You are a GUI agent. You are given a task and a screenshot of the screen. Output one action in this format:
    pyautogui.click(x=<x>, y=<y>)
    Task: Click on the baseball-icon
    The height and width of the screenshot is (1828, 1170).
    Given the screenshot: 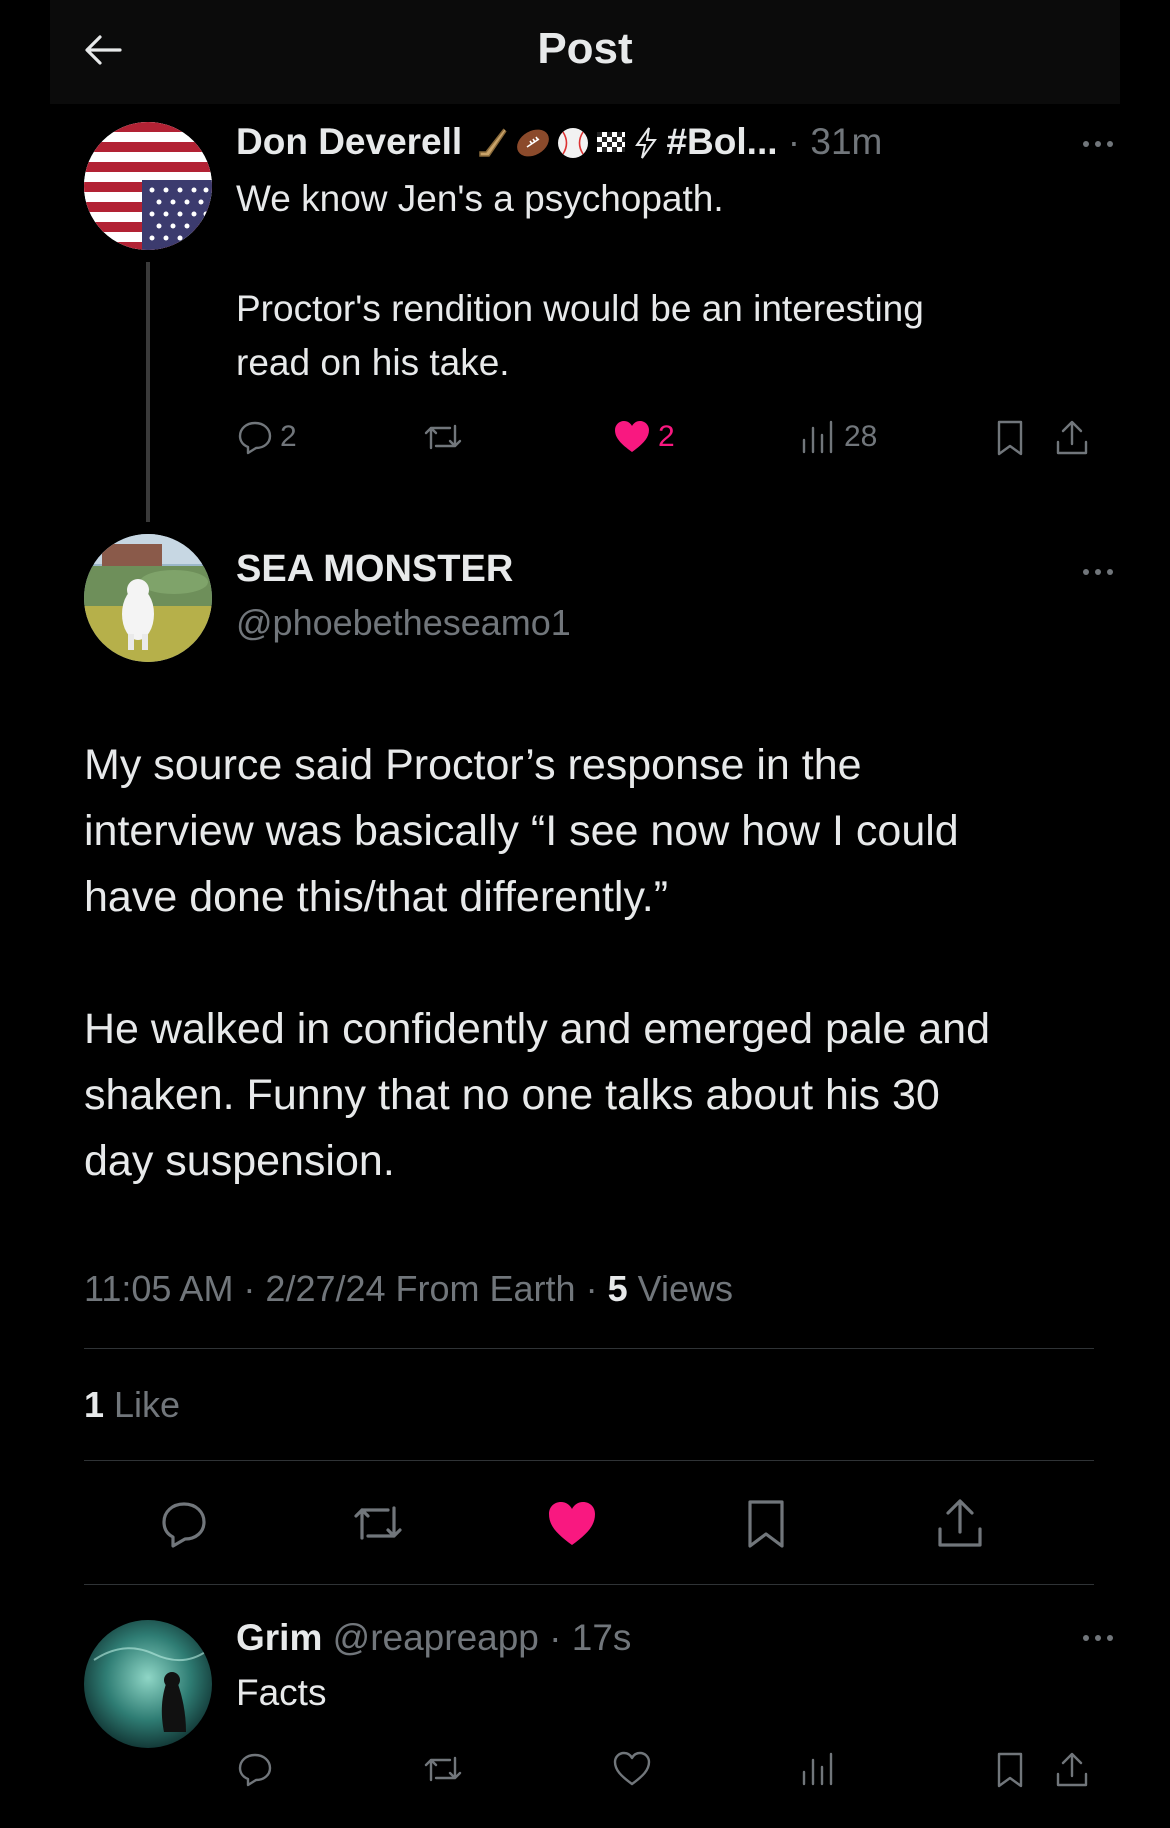 What is the action you would take?
    pyautogui.click(x=573, y=143)
    